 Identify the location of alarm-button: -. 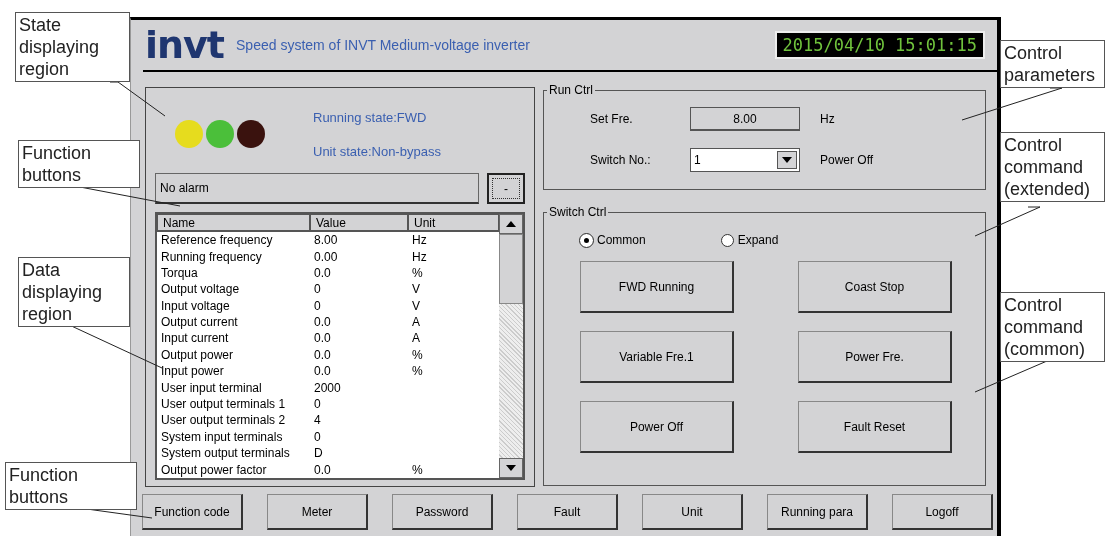
(506, 189).